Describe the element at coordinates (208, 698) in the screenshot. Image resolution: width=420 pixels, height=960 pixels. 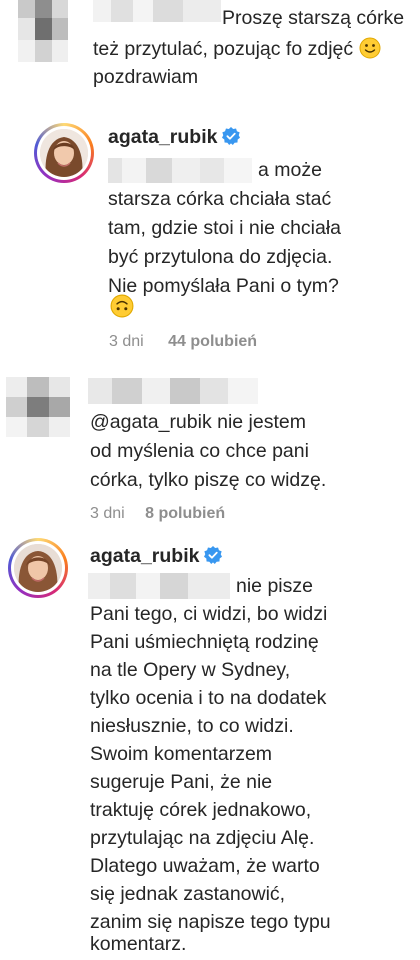
I see `comment-text-line: tylko ocenia i to na dodatek` at that location.